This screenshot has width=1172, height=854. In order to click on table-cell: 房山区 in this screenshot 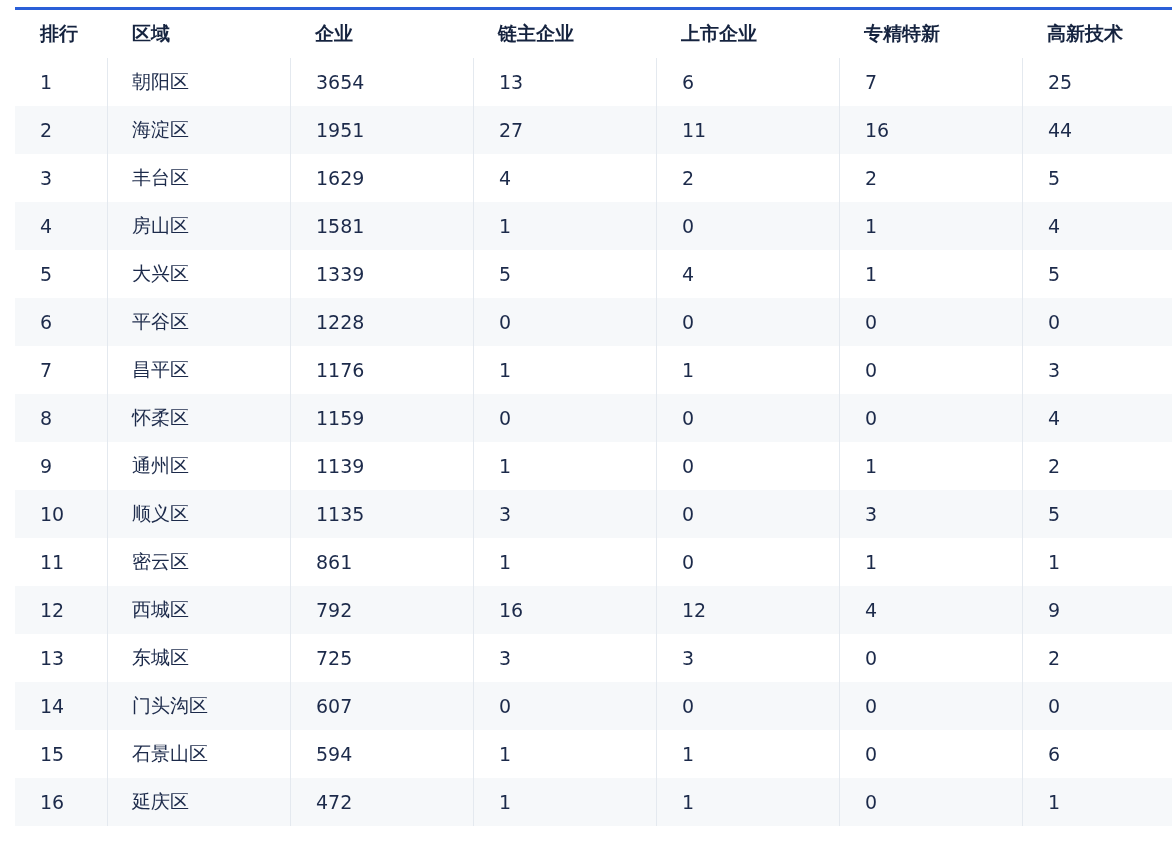, I will do `click(198, 226)`.